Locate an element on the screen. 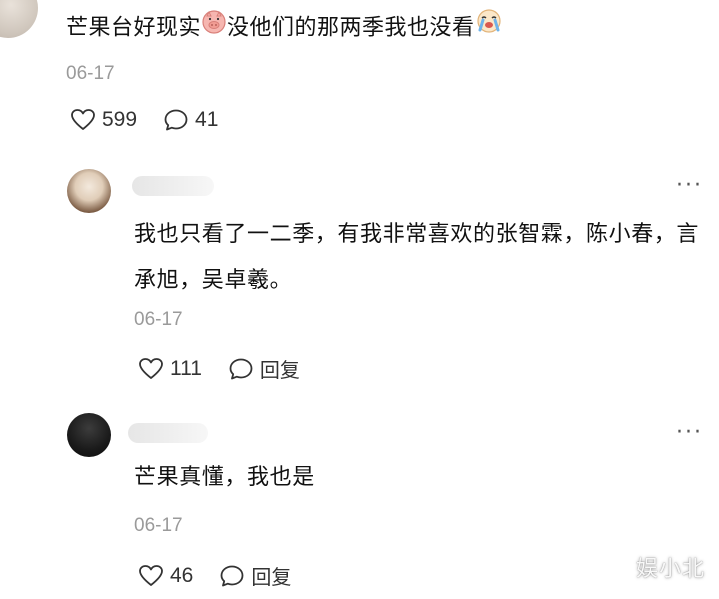 This screenshot has width=719, height=599. like-button: 599 is located at coordinates (103, 120).